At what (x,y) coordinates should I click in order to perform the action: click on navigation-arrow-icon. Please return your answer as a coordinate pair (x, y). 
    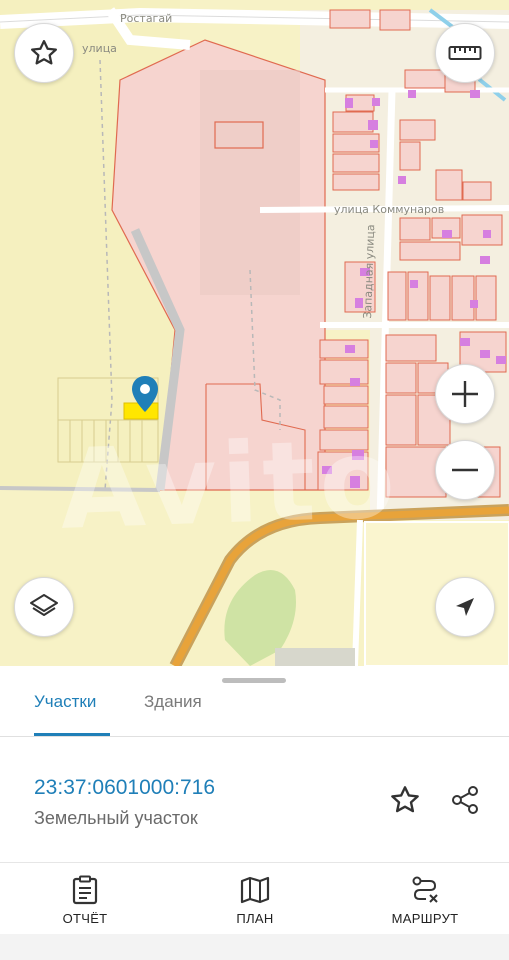
    Looking at the image, I should click on (465, 607).